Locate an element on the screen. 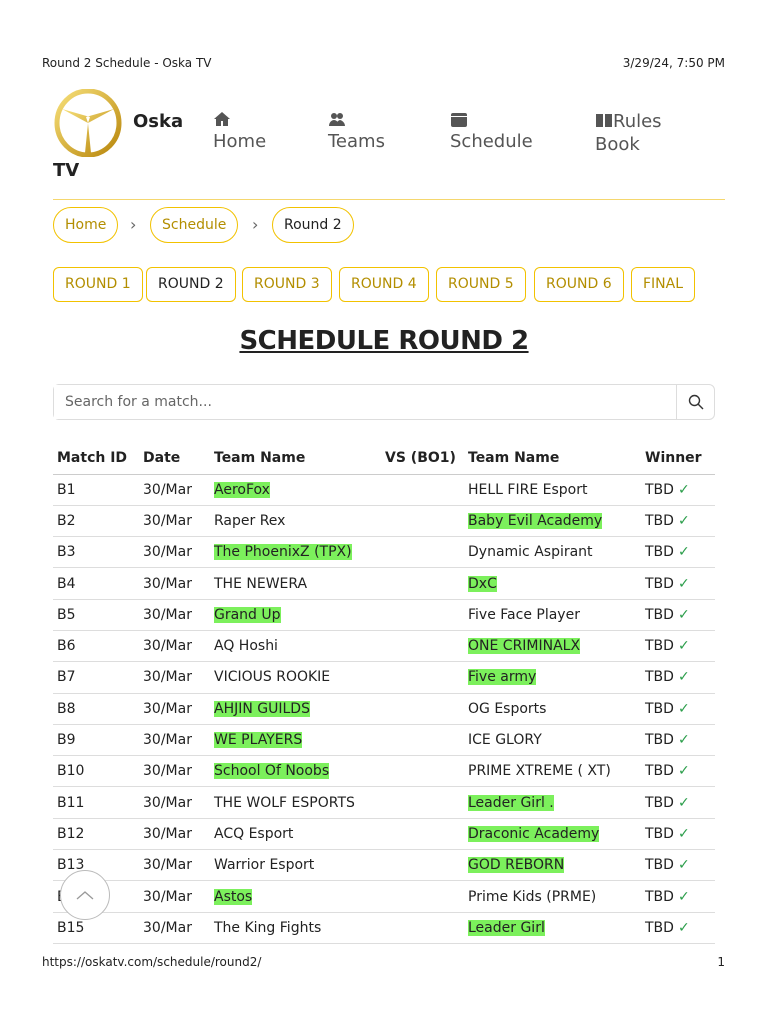 This screenshot has width=768, height=1024. brand-name-suffix: TV is located at coordinates (66, 170).